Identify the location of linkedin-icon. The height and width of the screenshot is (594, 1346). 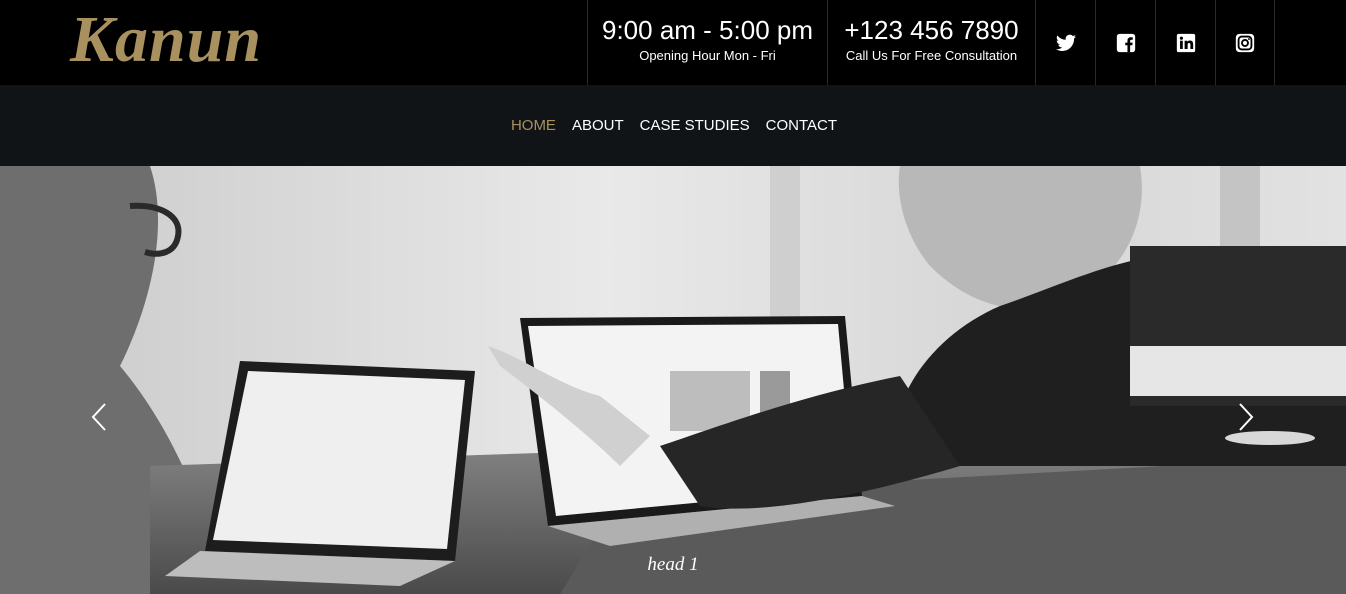
(1185, 42).